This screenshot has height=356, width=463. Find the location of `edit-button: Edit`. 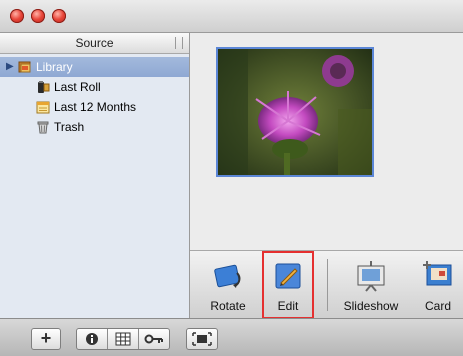

edit-button: Edit is located at coordinates (288, 285).